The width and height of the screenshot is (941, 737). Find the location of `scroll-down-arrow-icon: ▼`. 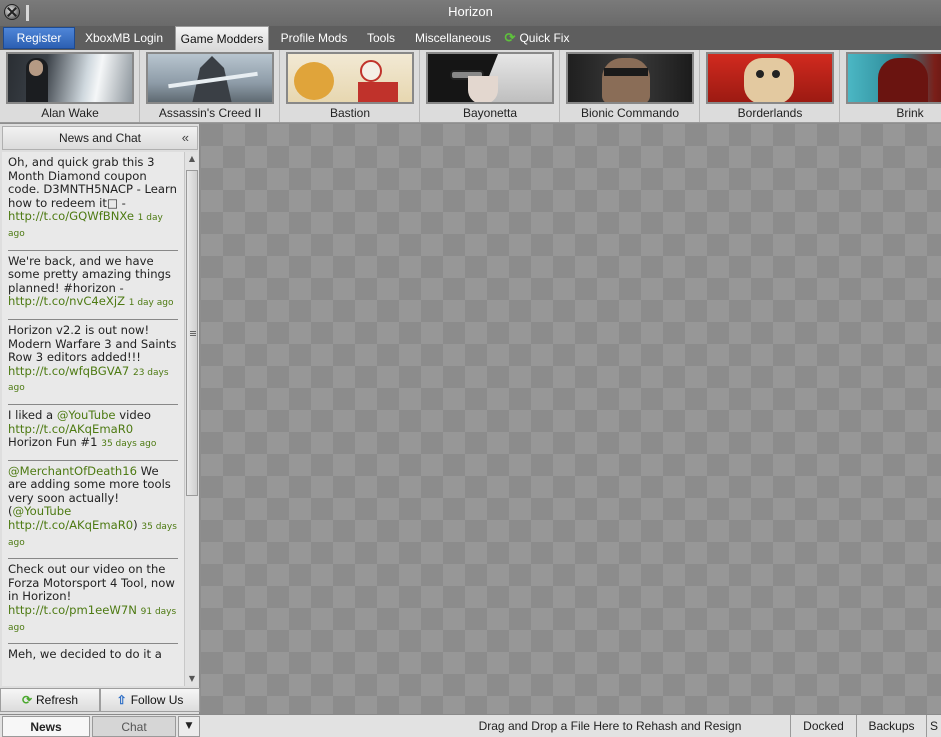

scroll-down-arrow-icon: ▼ is located at coordinates (192, 679).